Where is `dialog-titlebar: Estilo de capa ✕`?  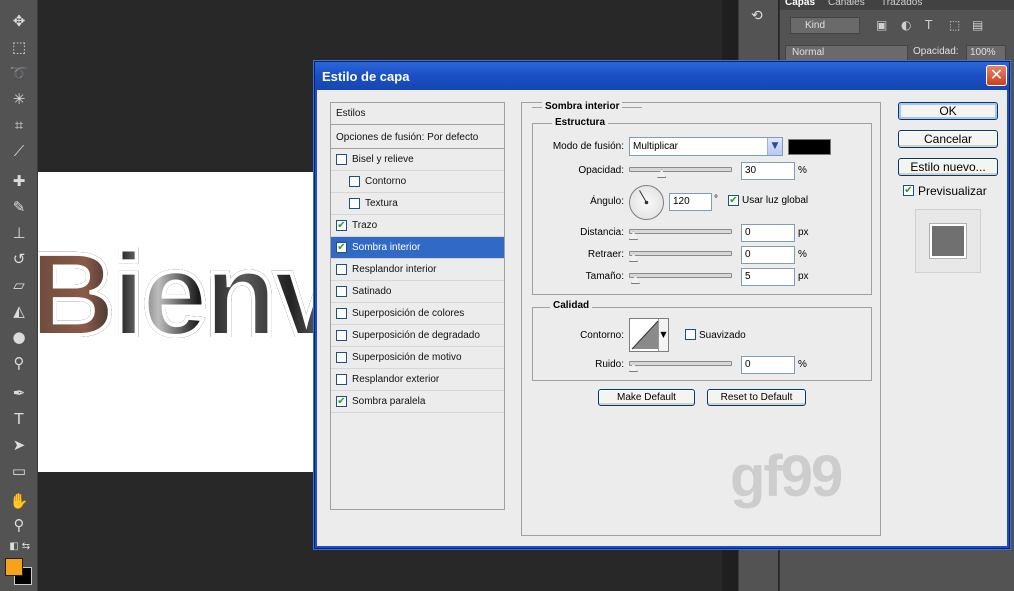
dialog-titlebar: Estilo de capa ✕ is located at coordinates (662, 76).